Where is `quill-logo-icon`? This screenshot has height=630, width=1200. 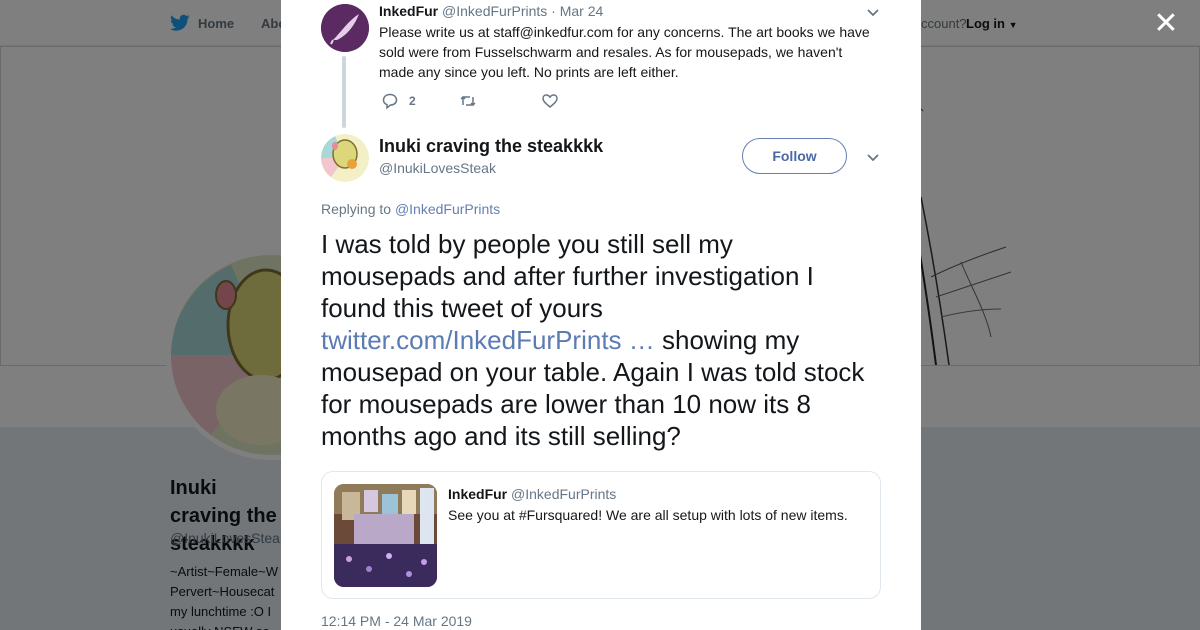 quill-logo-icon is located at coordinates (345, 28).